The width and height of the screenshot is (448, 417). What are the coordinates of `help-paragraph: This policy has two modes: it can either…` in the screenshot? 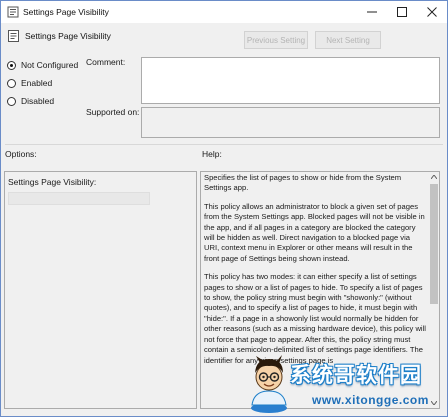 It's located at (315, 318).